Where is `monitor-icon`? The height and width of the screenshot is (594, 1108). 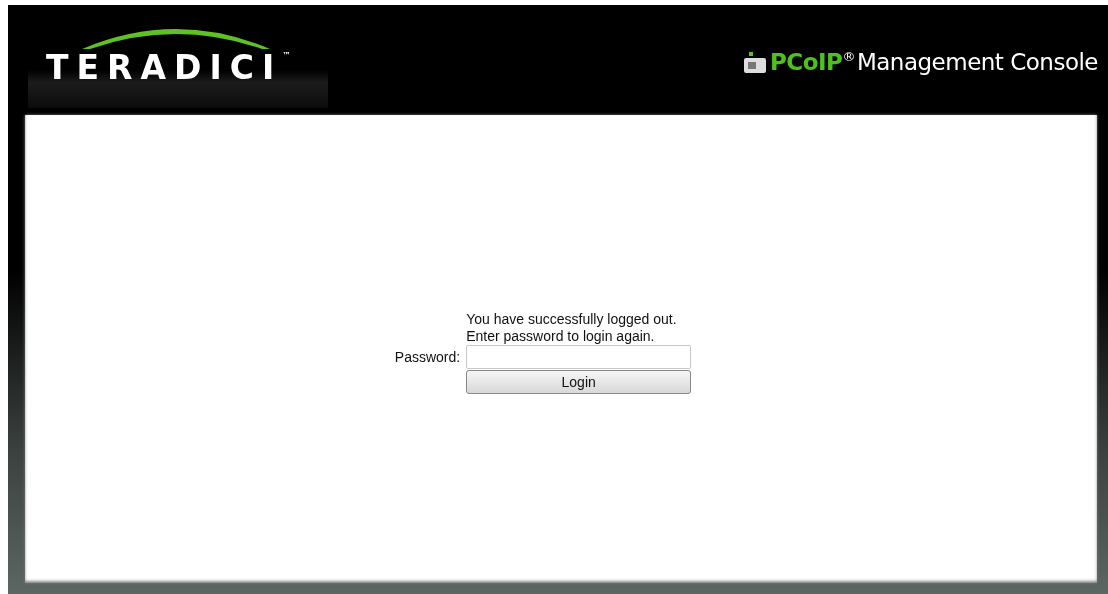 monitor-icon is located at coordinates (754, 62).